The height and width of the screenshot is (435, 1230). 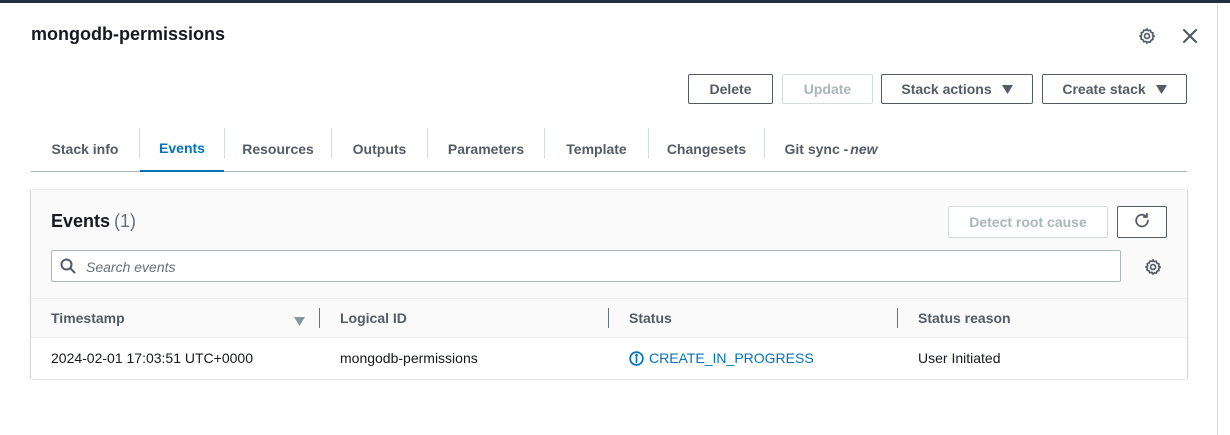 I want to click on logical-id-cell: mongodb-permissions, so click(x=409, y=358).